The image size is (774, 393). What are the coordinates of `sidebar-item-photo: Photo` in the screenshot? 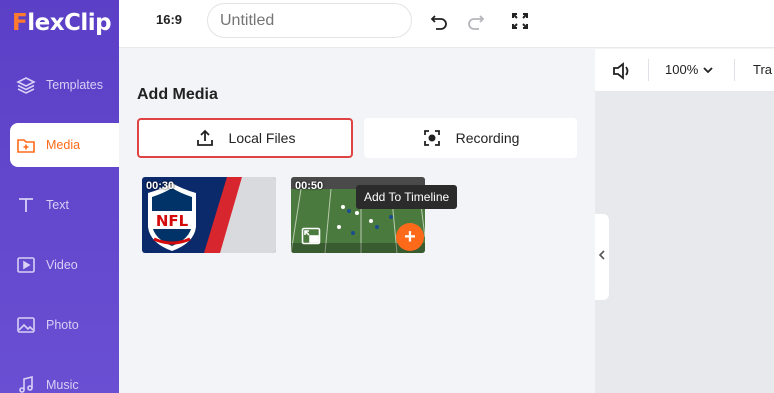 It's located at (59, 325).